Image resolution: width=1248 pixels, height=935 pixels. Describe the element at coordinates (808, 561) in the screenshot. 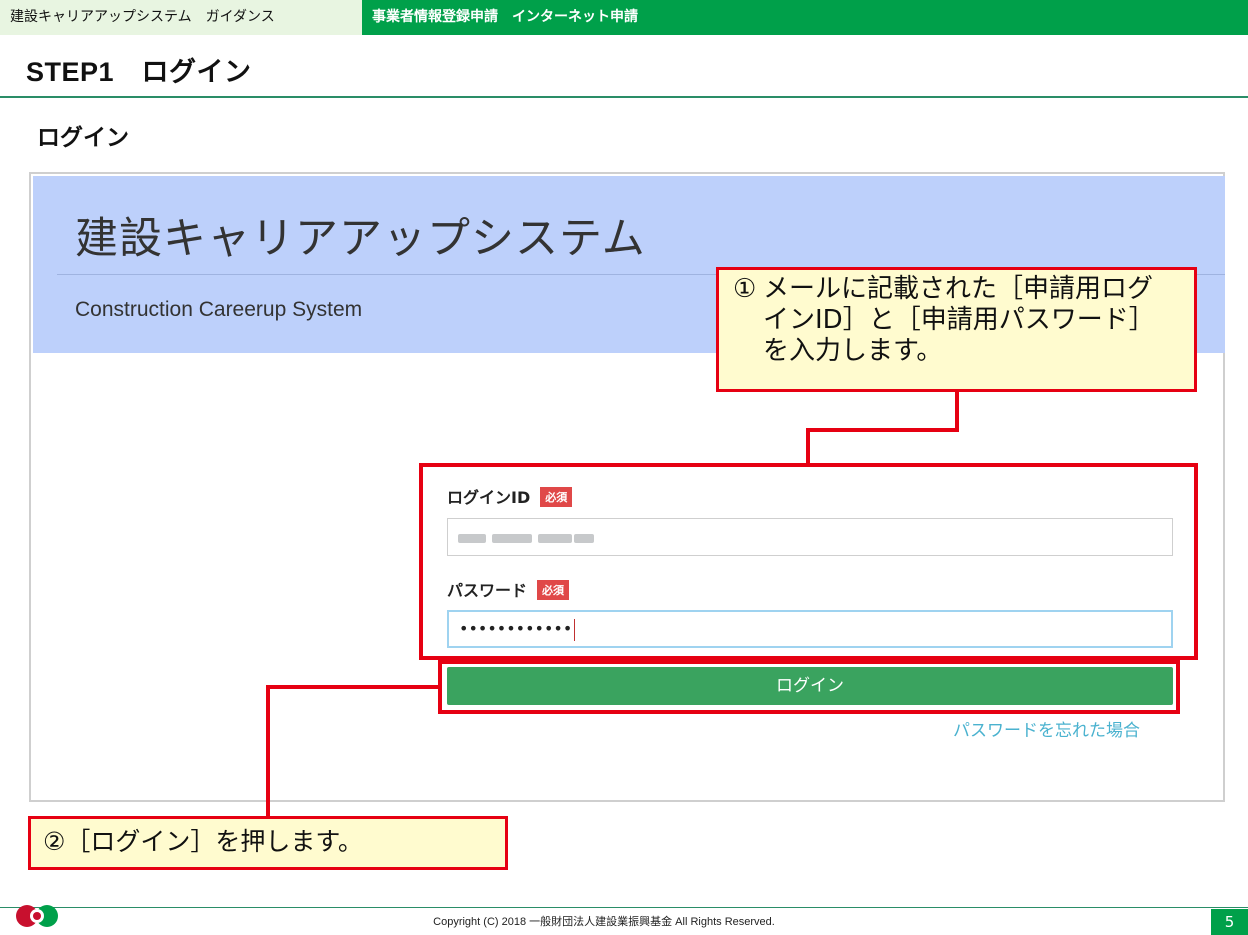

I see `highlight-box-fields` at that location.